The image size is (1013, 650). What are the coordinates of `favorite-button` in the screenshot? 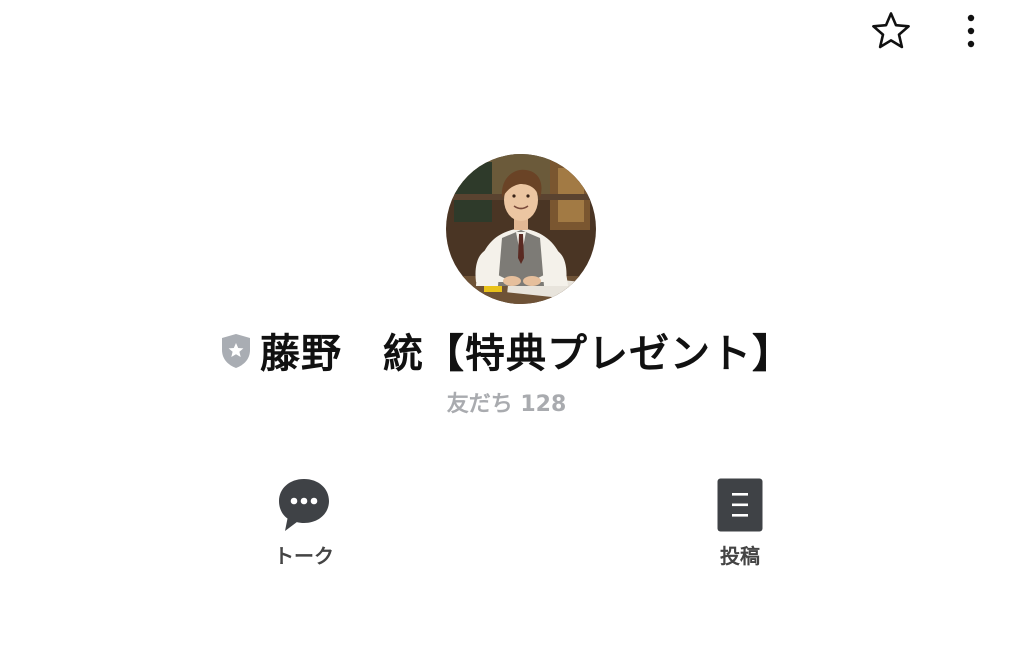 It's located at (891, 31).